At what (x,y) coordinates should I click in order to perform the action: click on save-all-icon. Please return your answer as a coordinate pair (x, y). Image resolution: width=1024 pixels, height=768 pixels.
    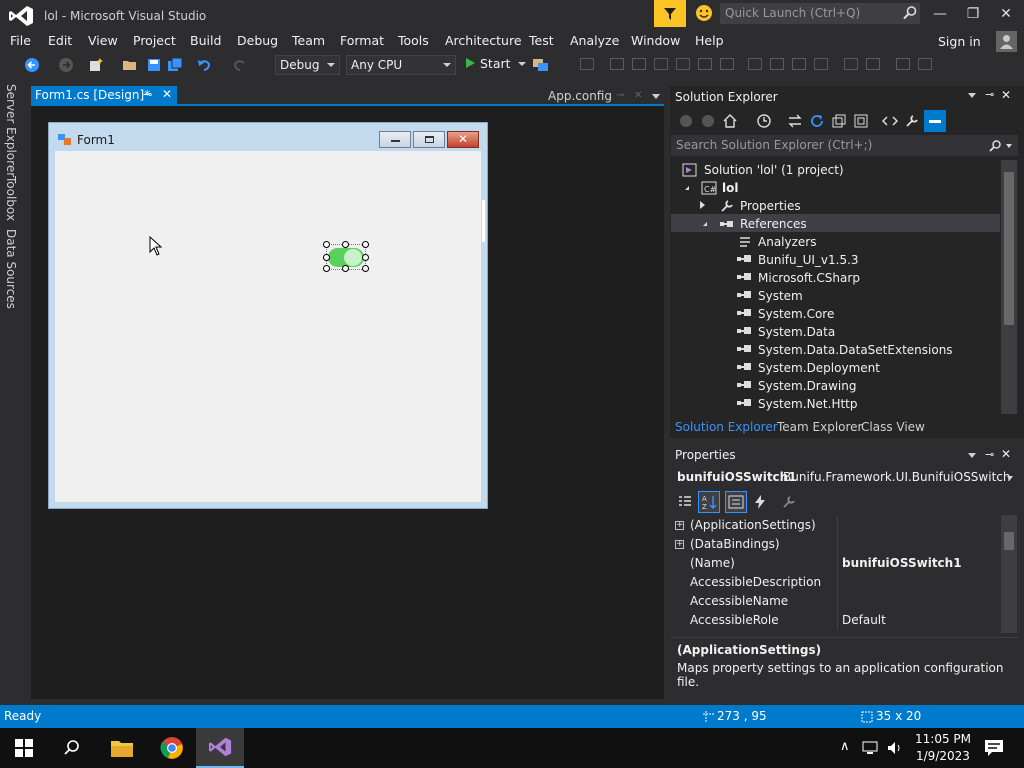
    Looking at the image, I should click on (175, 65).